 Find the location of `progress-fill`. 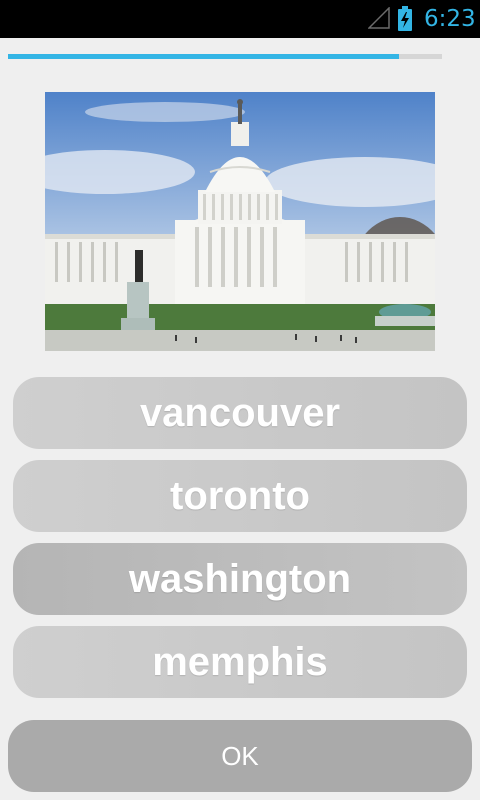

progress-fill is located at coordinates (203, 56).